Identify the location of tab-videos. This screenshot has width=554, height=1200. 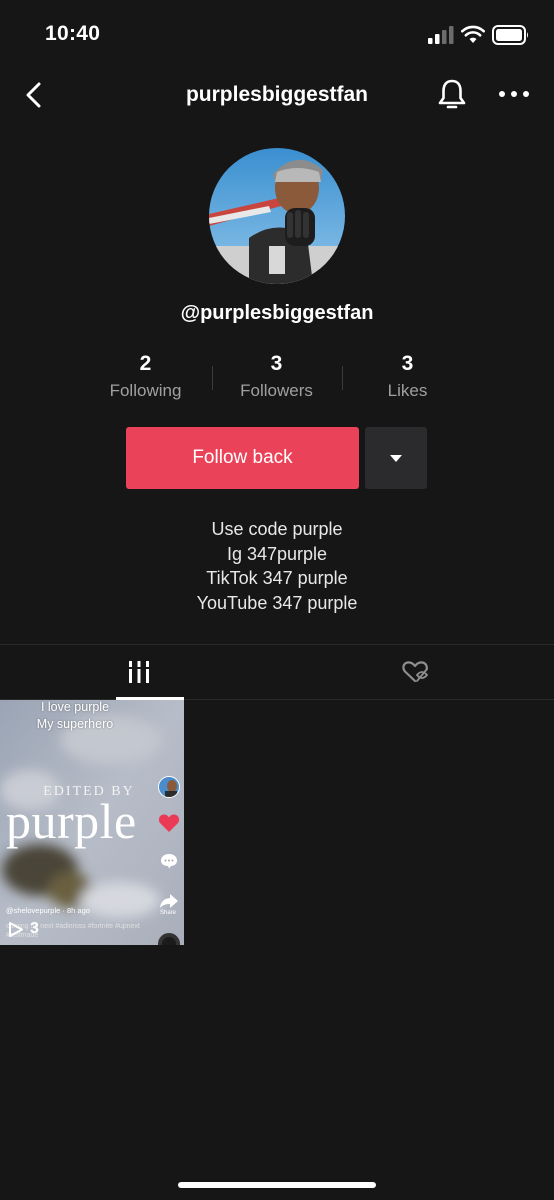
(138, 672).